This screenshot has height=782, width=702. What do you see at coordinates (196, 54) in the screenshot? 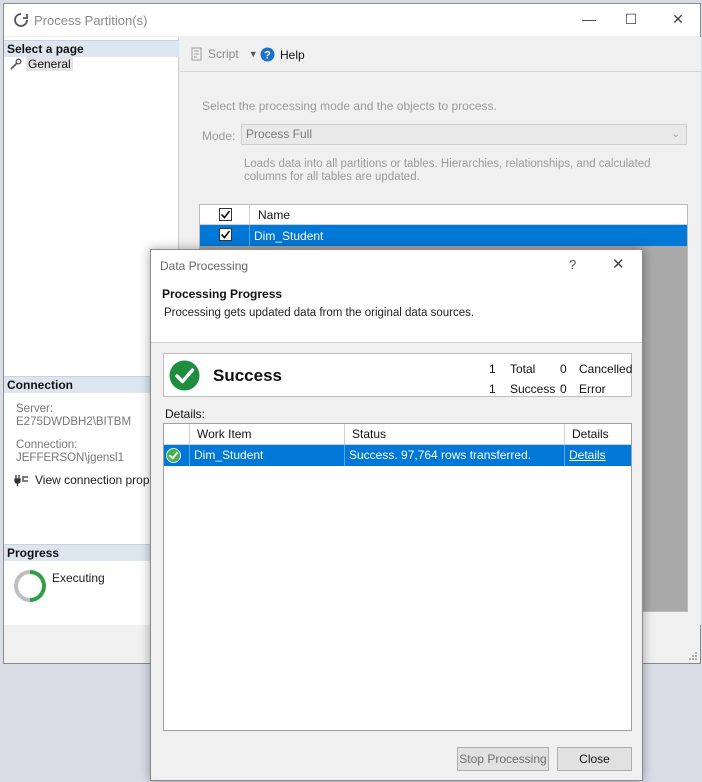
I see `script-icon` at bounding box center [196, 54].